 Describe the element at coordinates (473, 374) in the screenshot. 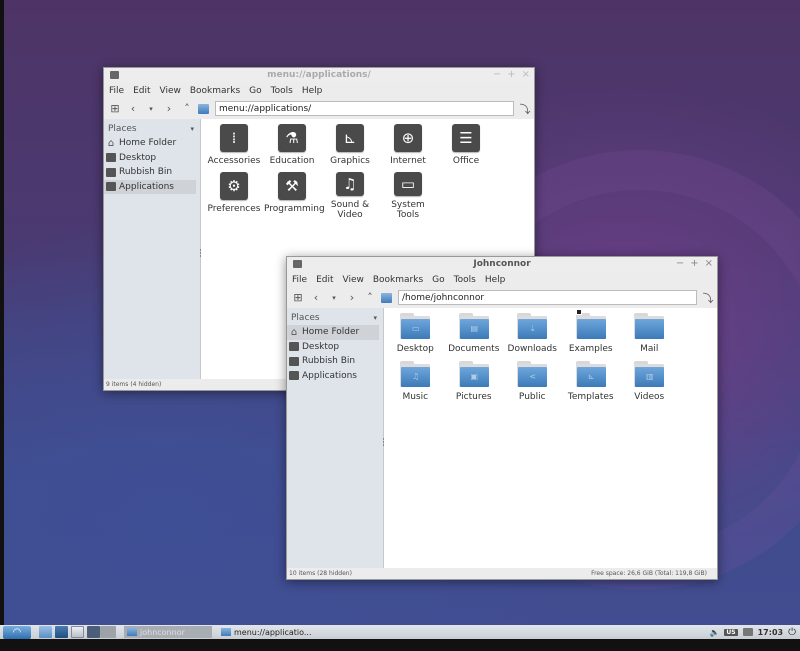

I see `folder-pictures-icon: ▣` at that location.